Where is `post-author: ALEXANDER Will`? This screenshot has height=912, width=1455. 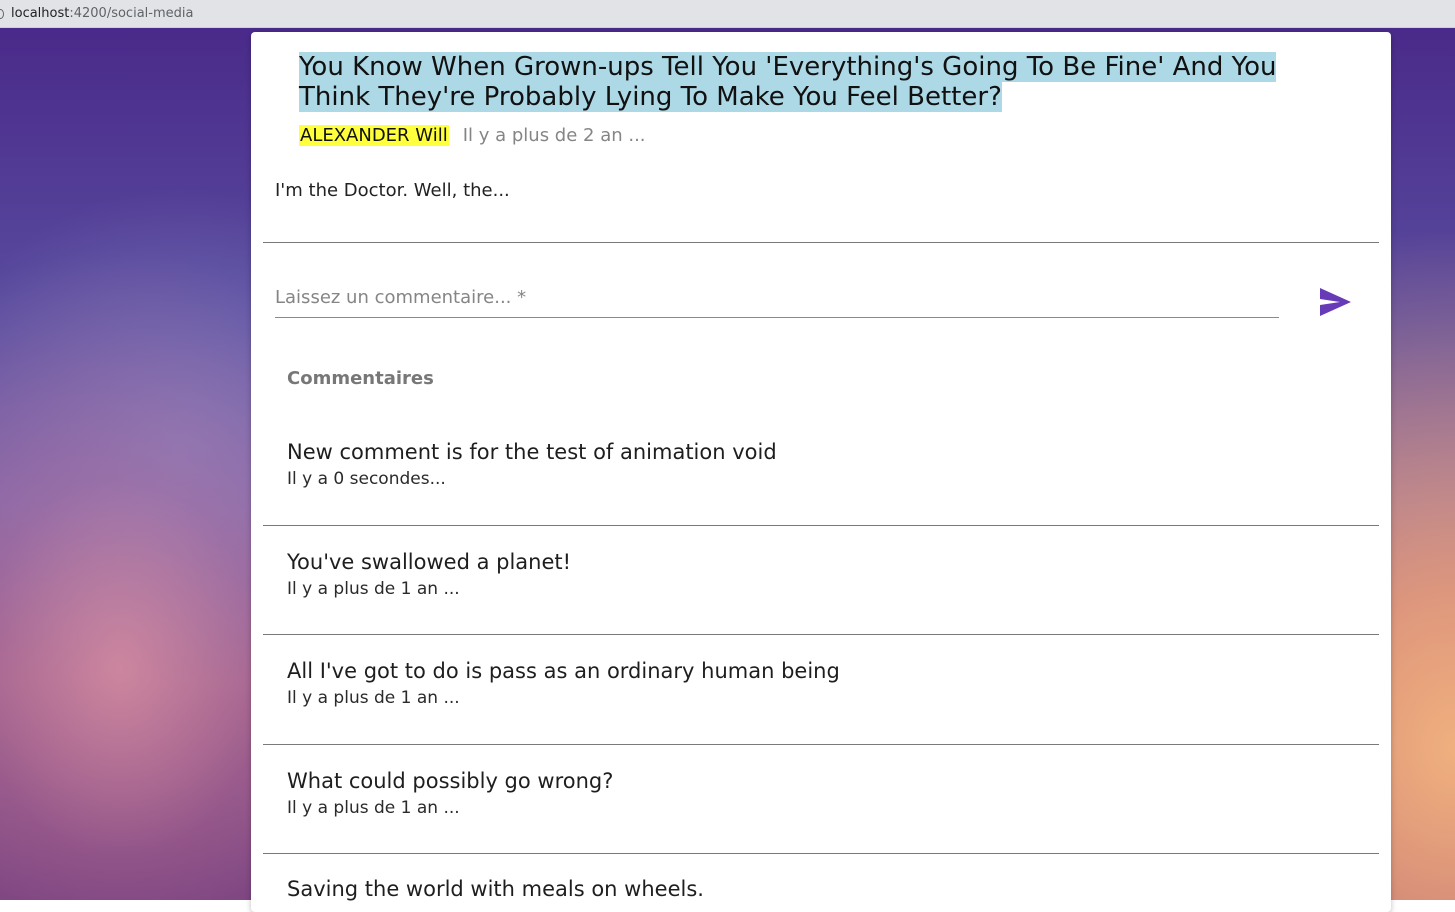
post-author: ALEXANDER Will is located at coordinates (374, 135).